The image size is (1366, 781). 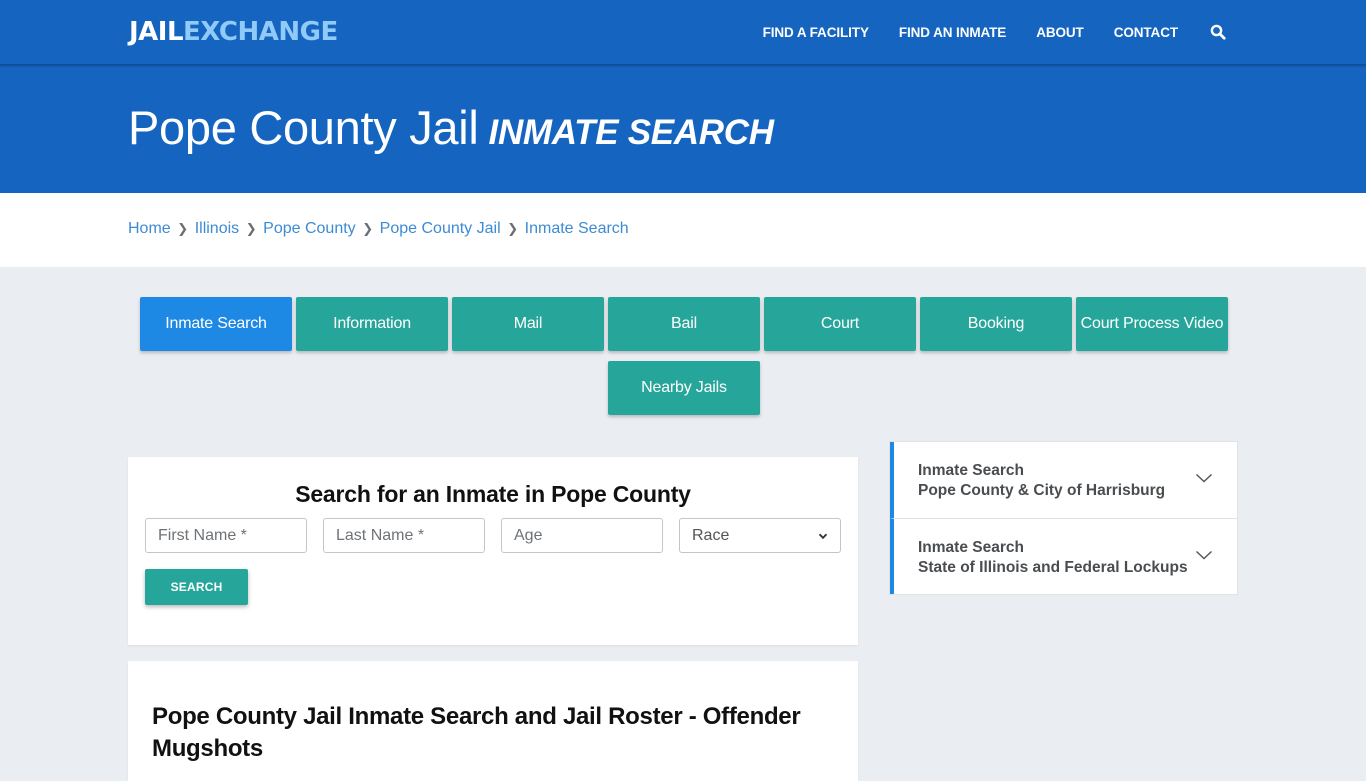 What do you see at coordinates (493, 494) in the screenshot?
I see `search-form-title: Search for an Inmate in Pope County` at bounding box center [493, 494].